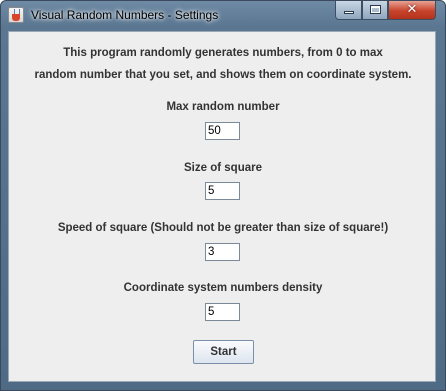 This screenshot has width=446, height=391. What do you see at coordinates (125, 15) in the screenshot?
I see `window-title: Visual Random Numbers - Settings` at bounding box center [125, 15].